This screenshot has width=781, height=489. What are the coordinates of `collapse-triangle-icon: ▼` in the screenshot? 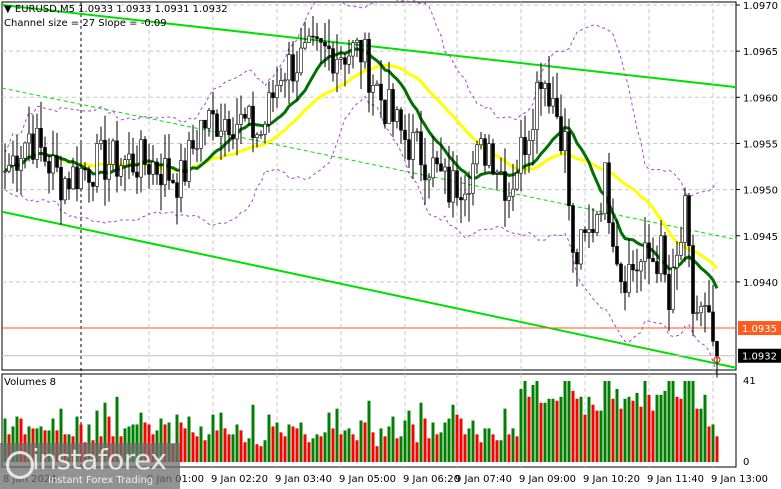 It's located at (9, 9).